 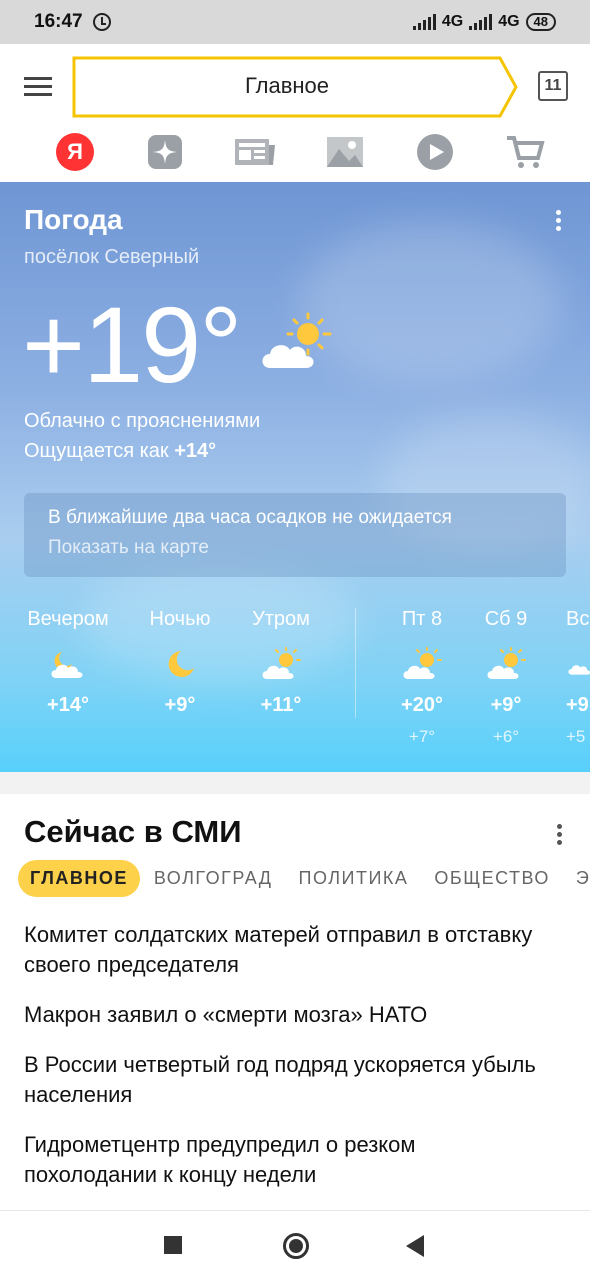 I want to click on yandex-logo-icon: Я, so click(x=75, y=152).